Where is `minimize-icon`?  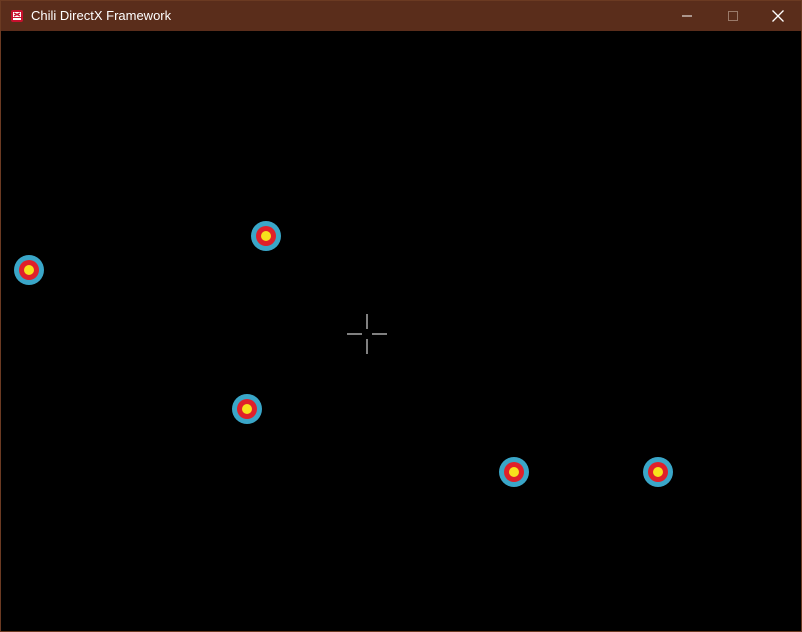
minimize-icon is located at coordinates (687, 16).